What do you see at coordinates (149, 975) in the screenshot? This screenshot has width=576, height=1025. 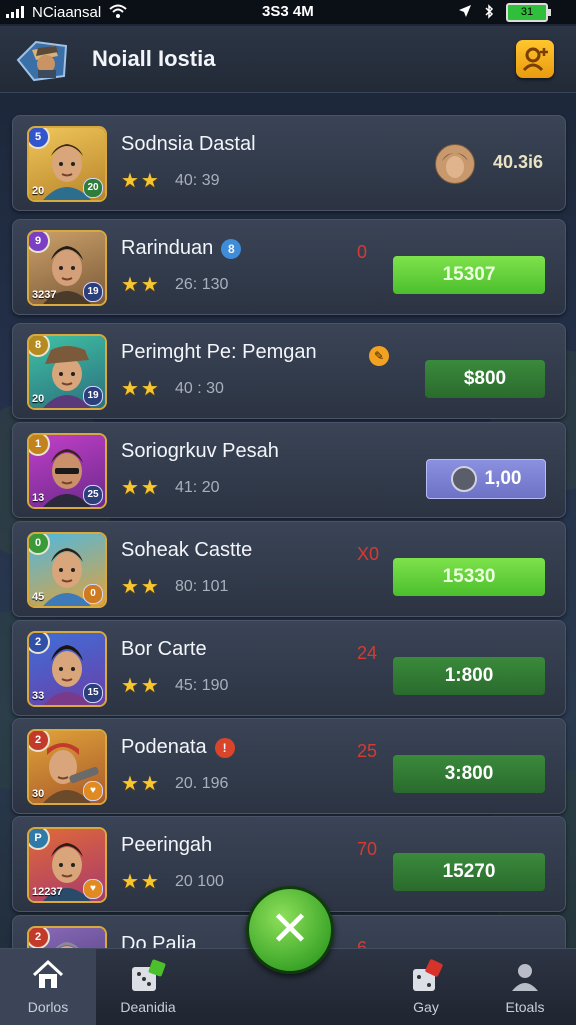 I see `dice-icon` at bounding box center [149, 975].